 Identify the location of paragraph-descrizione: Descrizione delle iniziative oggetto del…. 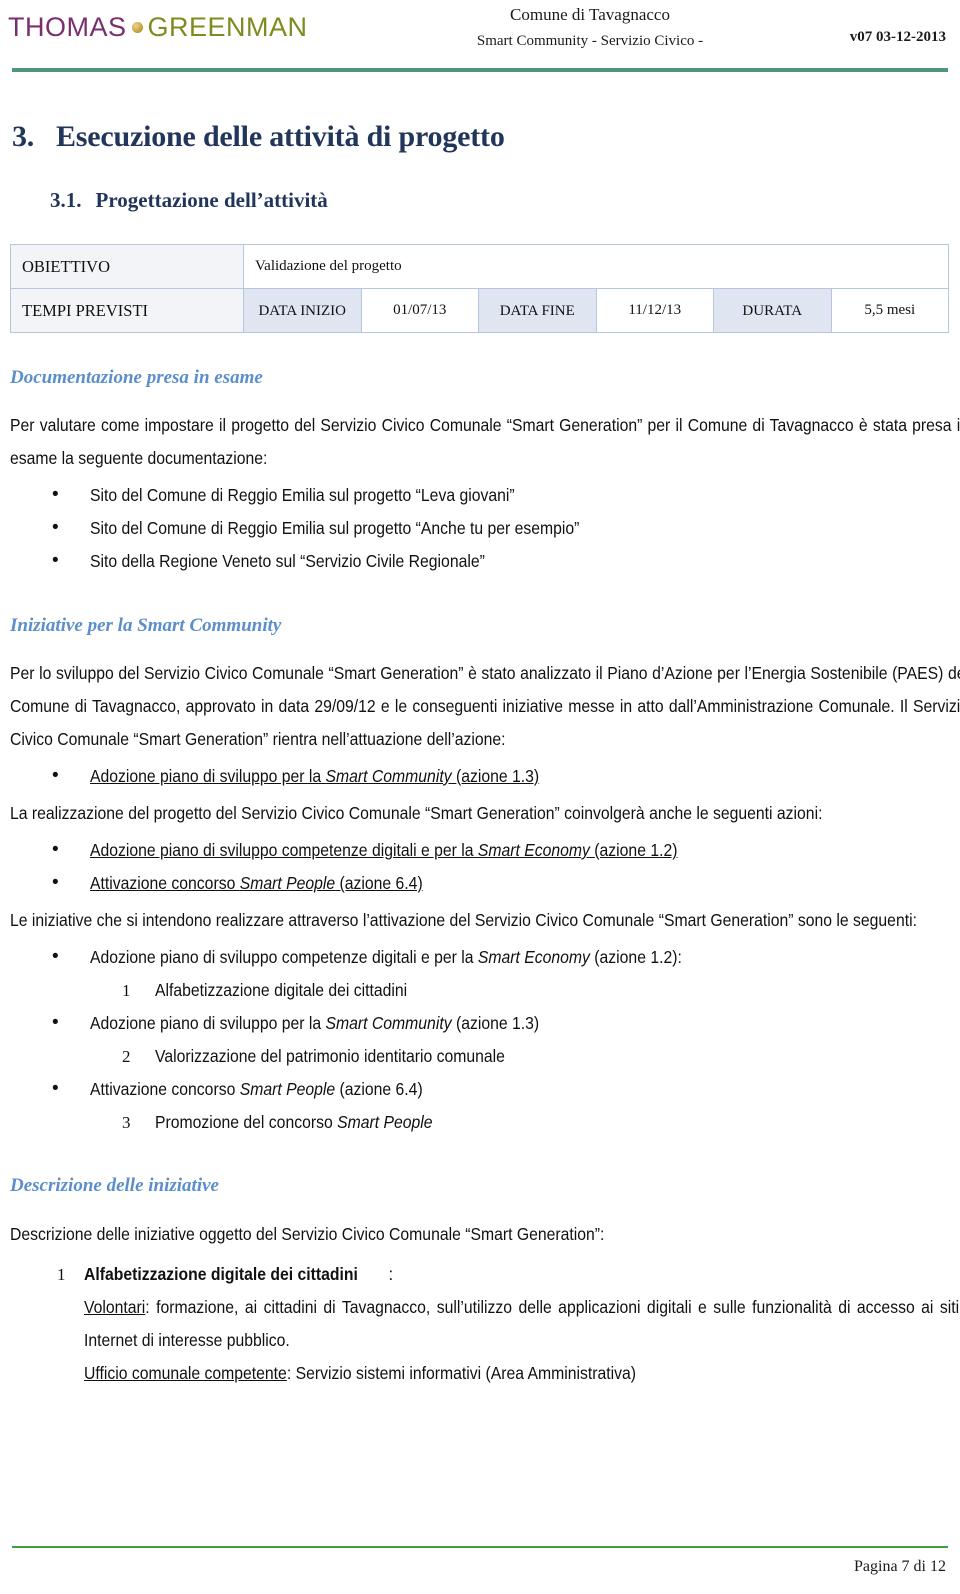
(307, 1234).